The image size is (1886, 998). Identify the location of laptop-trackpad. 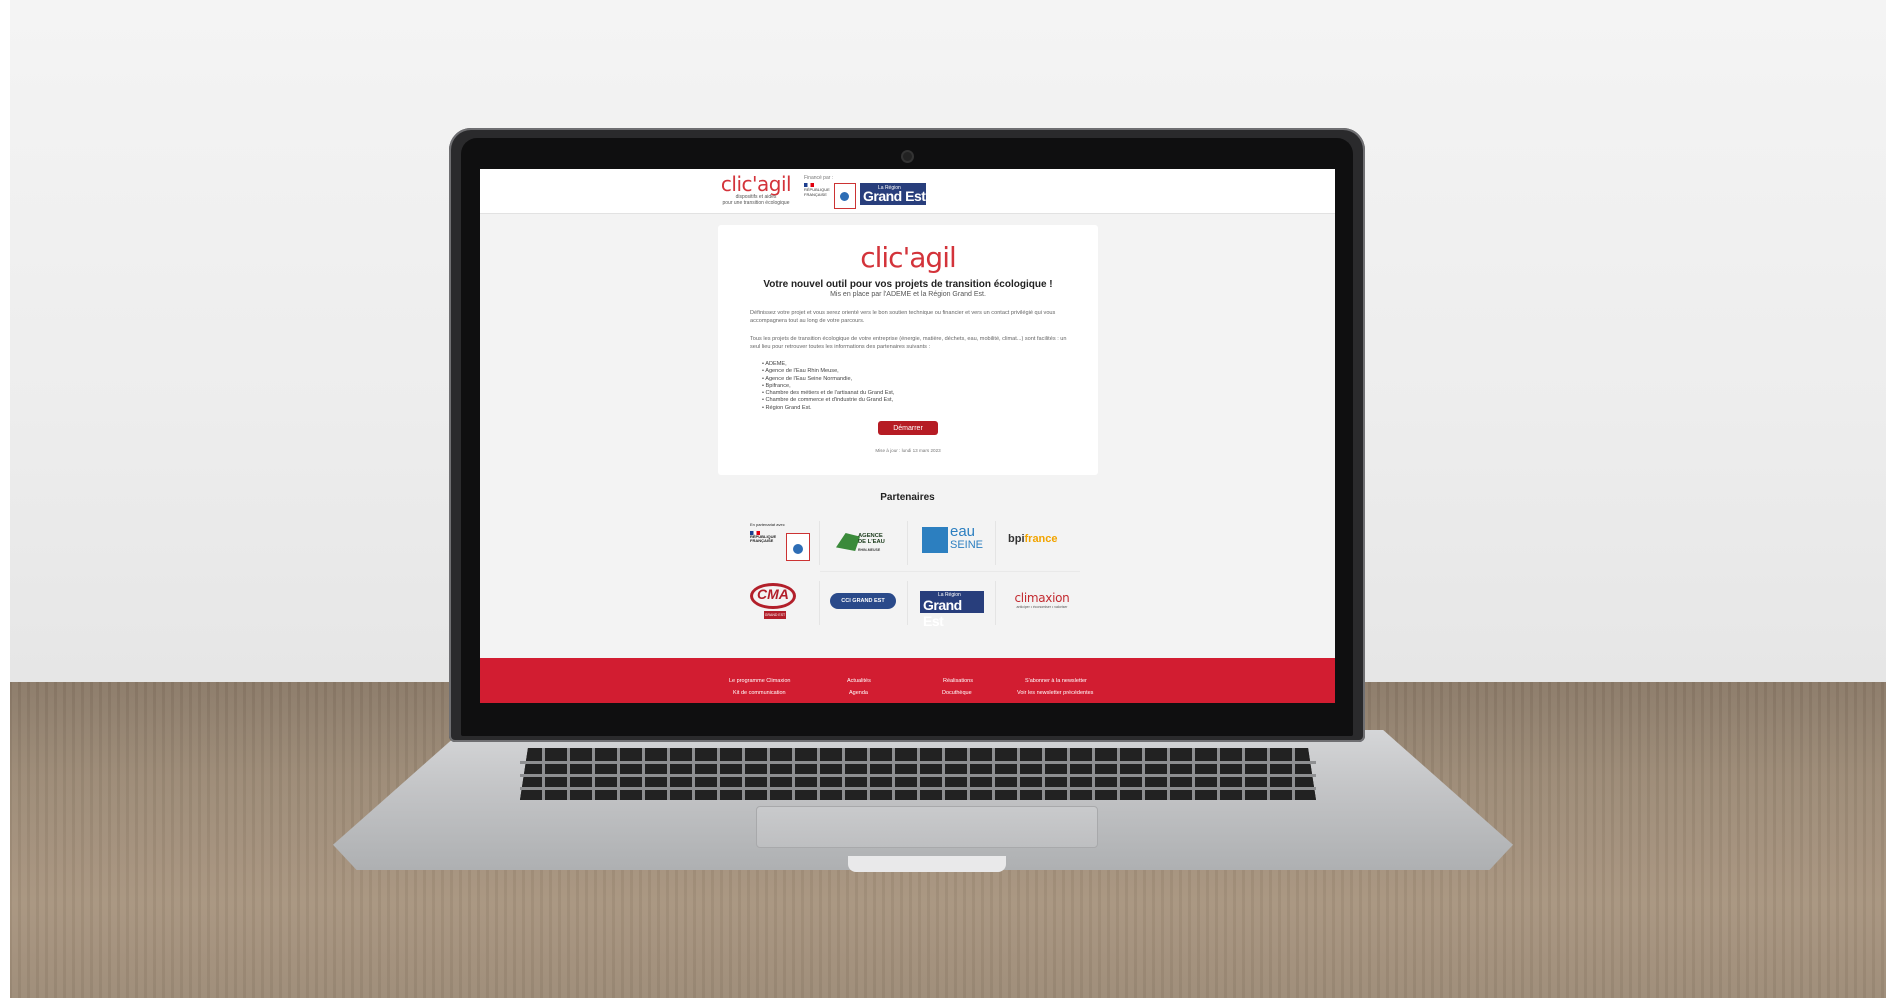
(927, 827).